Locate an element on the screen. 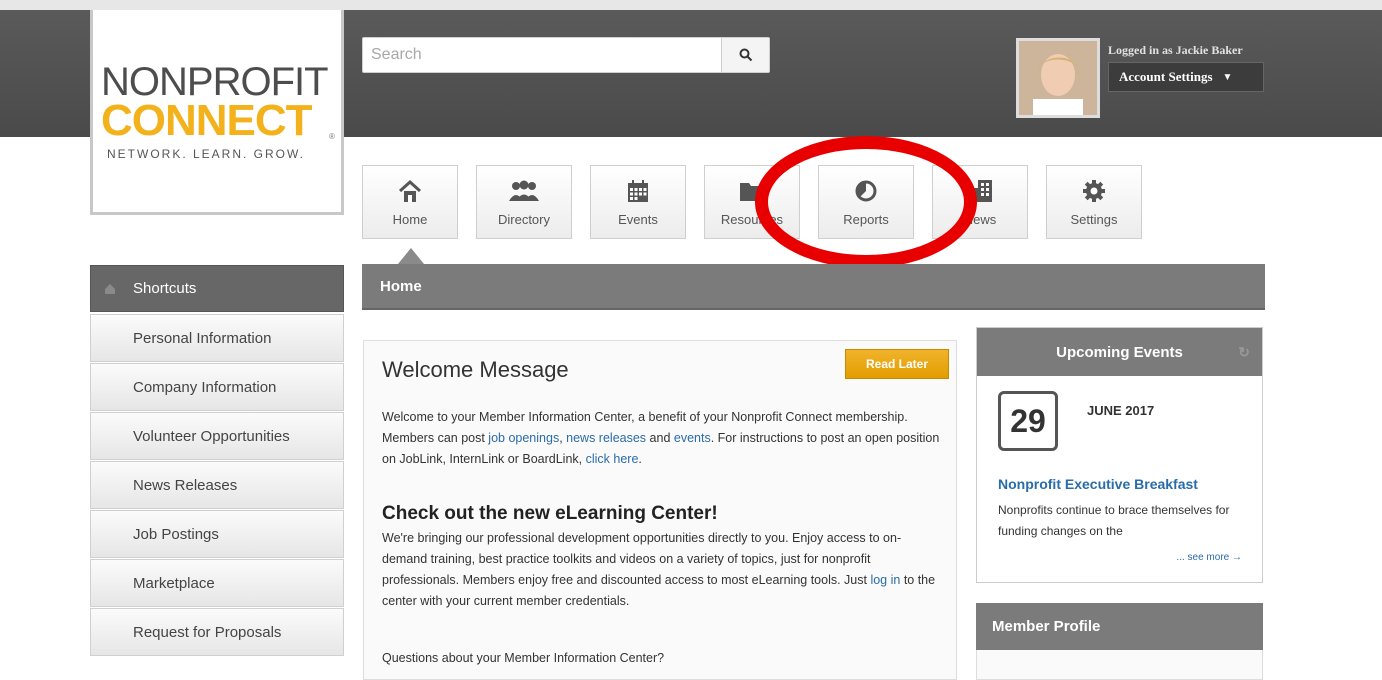  account-settings-label: Account Settings is located at coordinates (1166, 76).